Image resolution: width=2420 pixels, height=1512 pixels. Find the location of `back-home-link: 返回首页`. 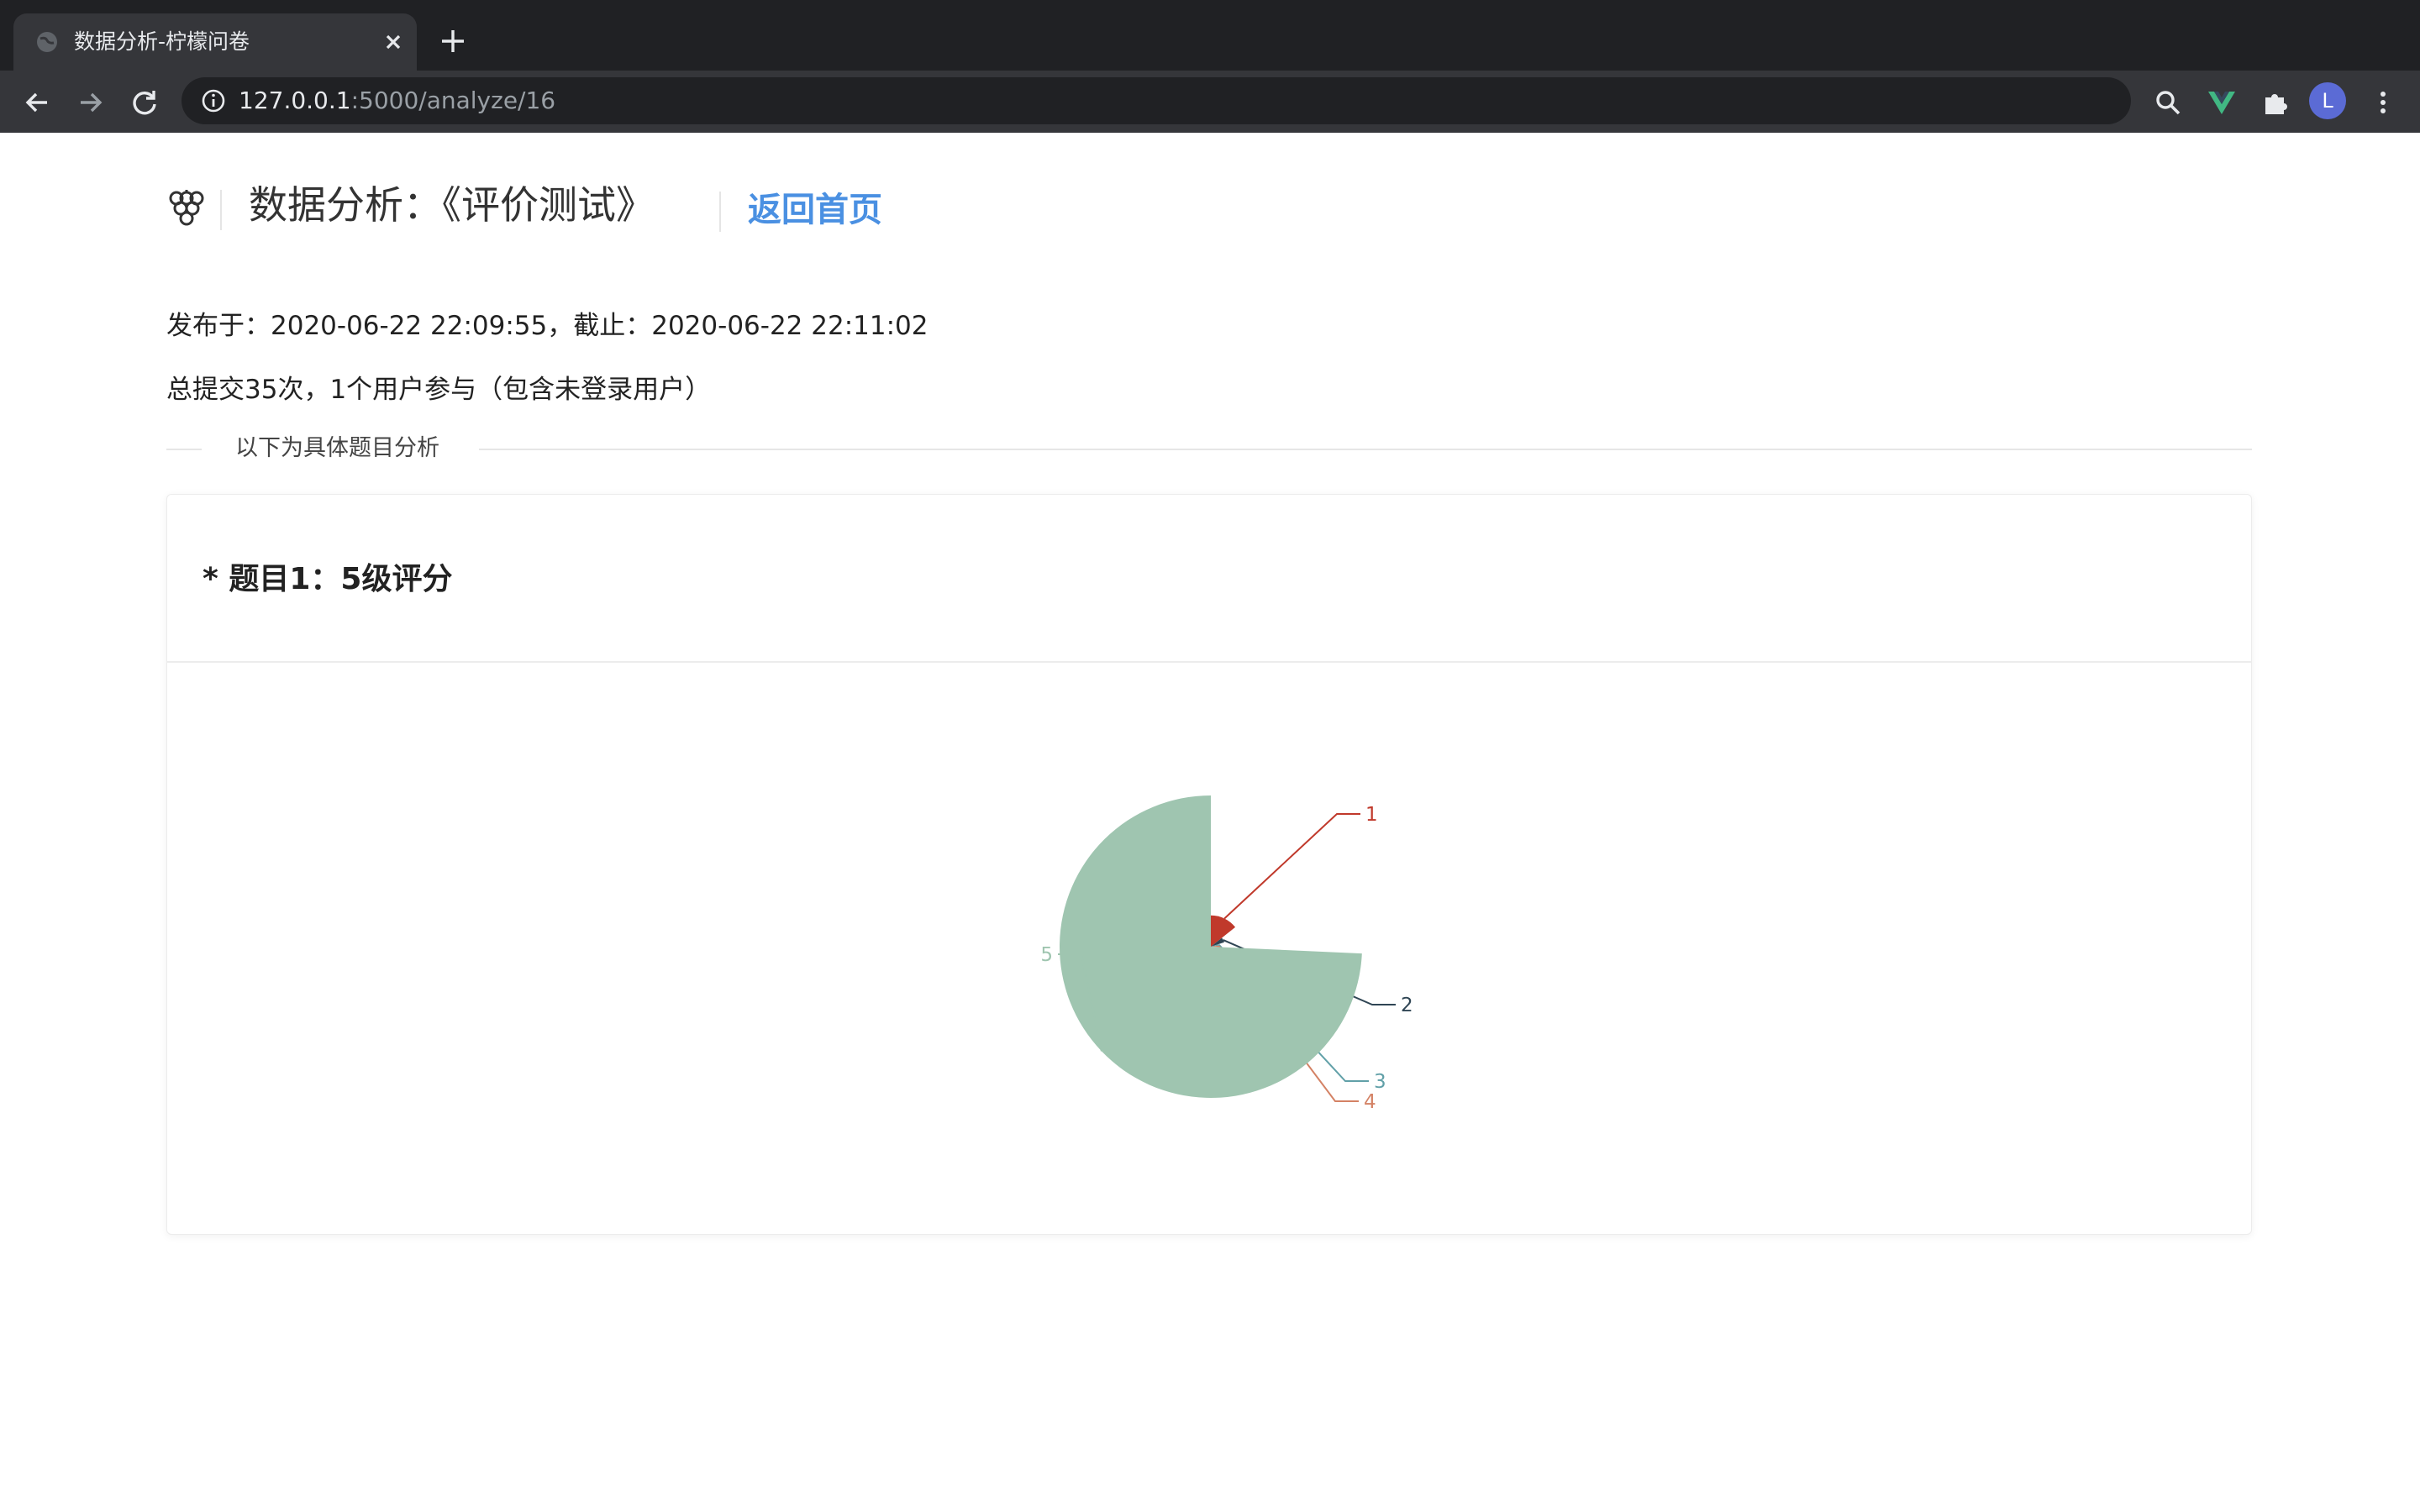

back-home-link: 返回首页 is located at coordinates (815, 210).